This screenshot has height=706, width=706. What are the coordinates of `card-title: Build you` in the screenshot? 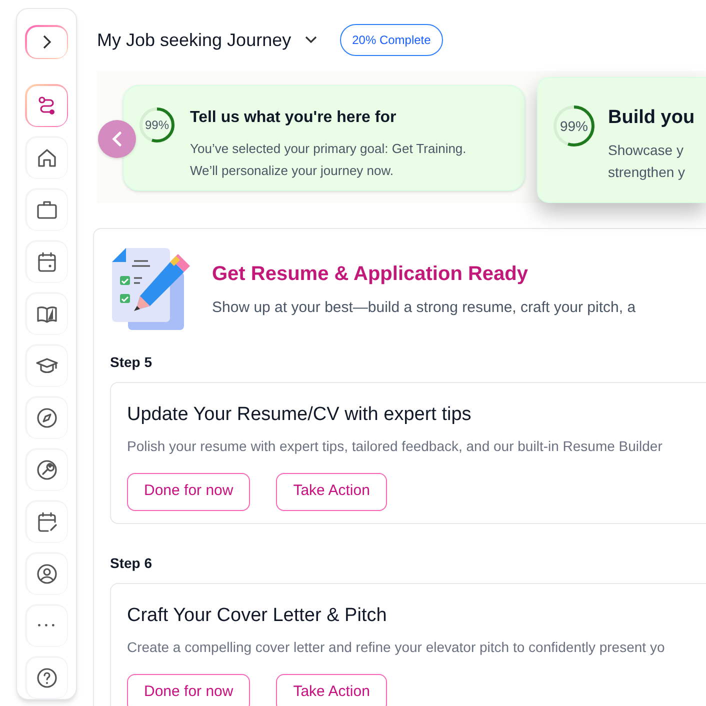 It's located at (651, 118).